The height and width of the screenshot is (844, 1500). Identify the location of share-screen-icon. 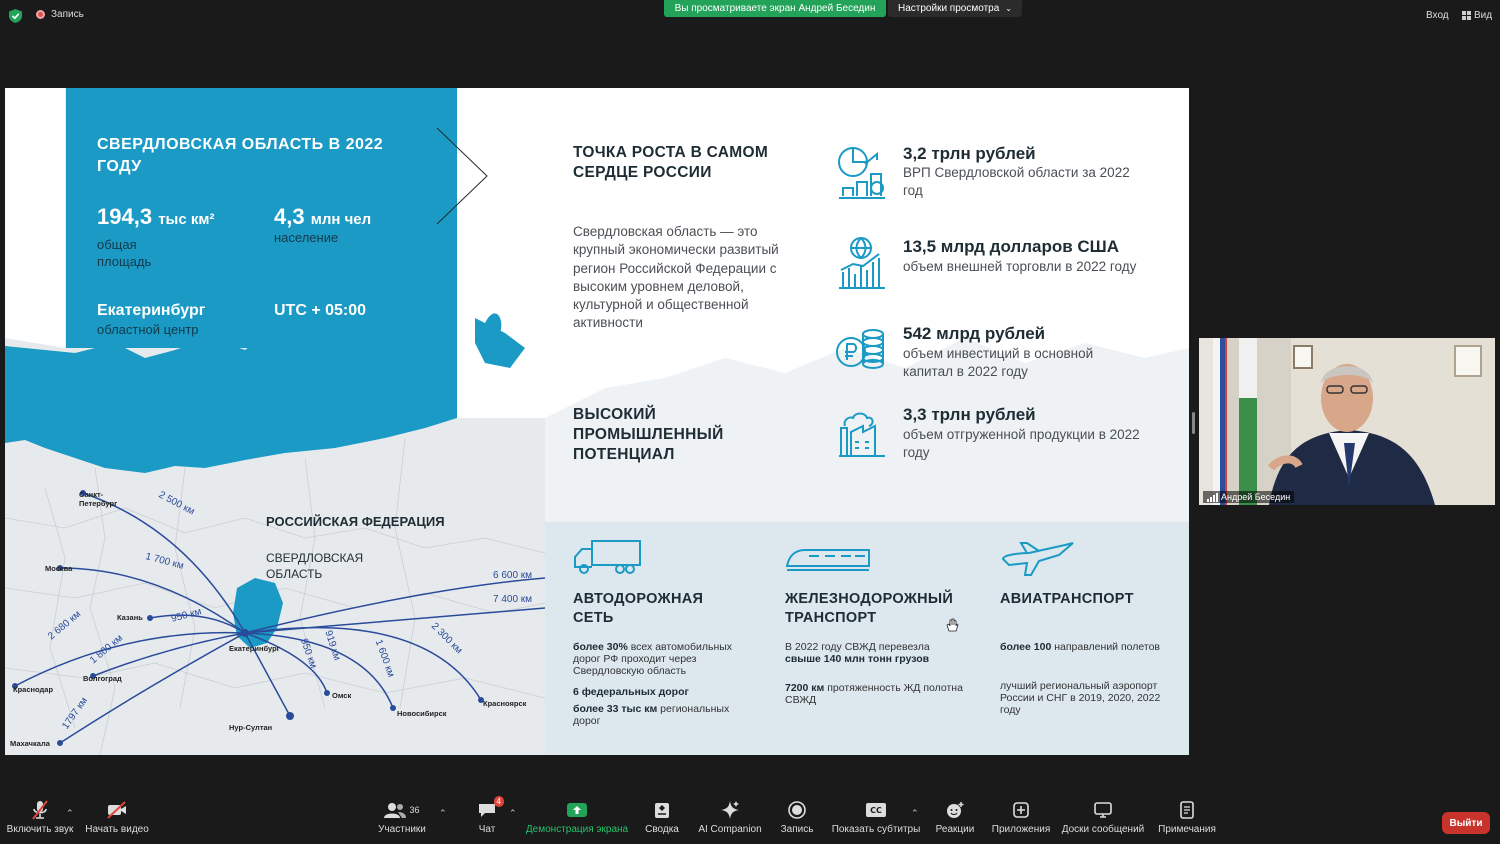
(577, 810).